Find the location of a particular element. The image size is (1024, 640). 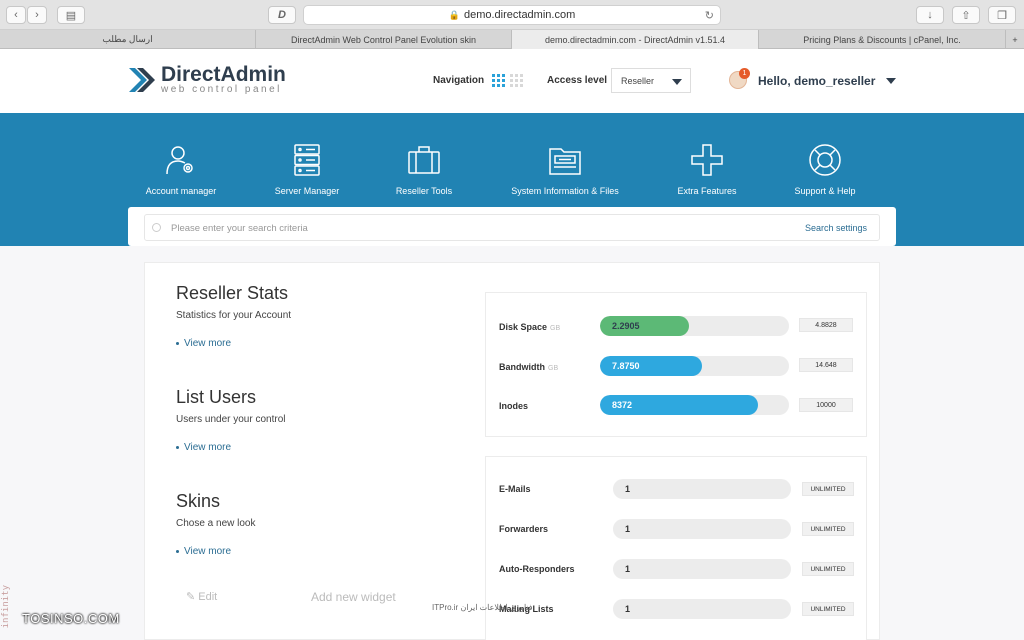

usage-label: Disk Space GB is located at coordinates (530, 327).